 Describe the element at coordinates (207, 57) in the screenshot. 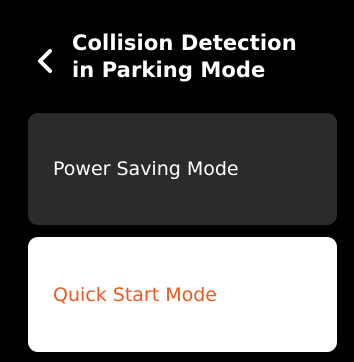

I see `page-title: Collision Detection in Parking Mode` at that location.